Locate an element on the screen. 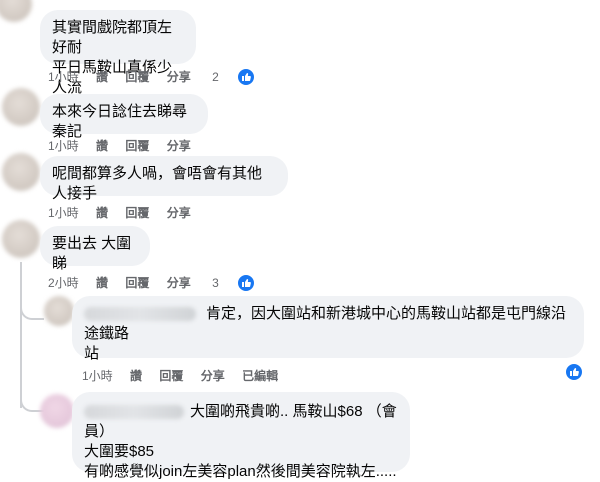  reply-line: 大圍啲飛貴啲.. 馬鞍山$68 （會員） is located at coordinates (241, 422).